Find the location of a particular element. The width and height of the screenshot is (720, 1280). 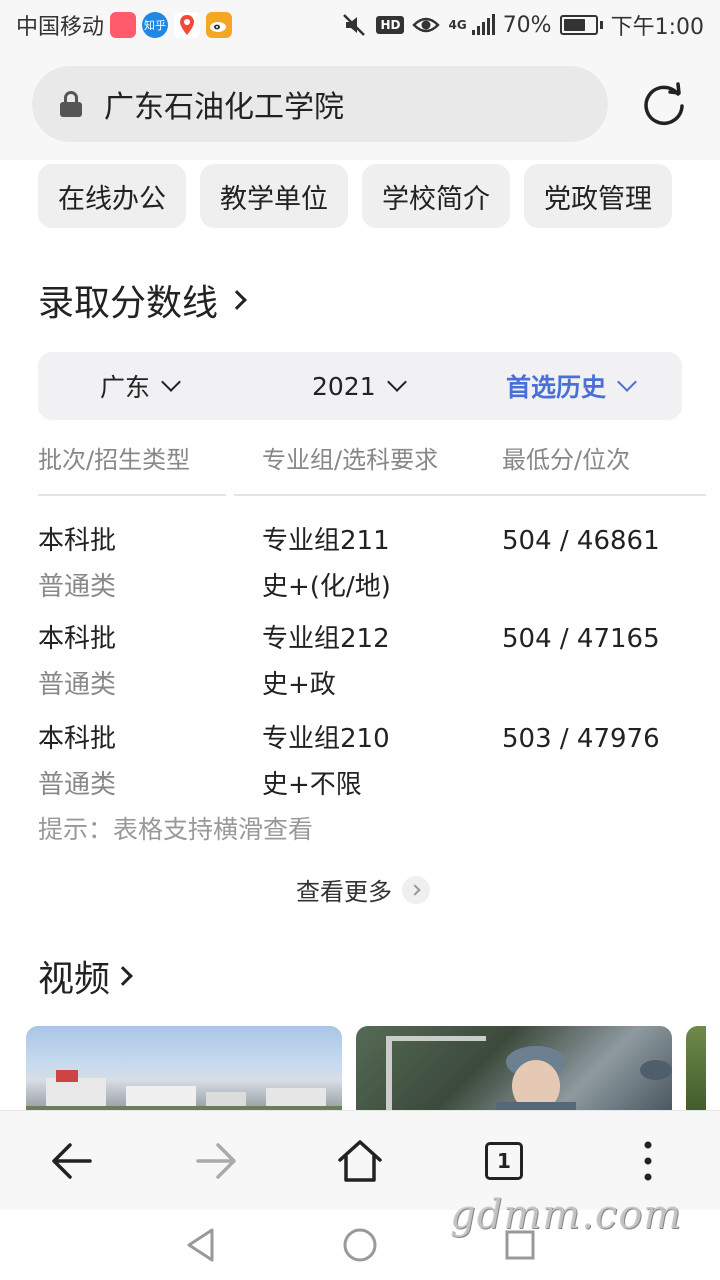

quick-links: 在线办公 教学单位 学校简介 党政管理 is located at coordinates (355, 196).